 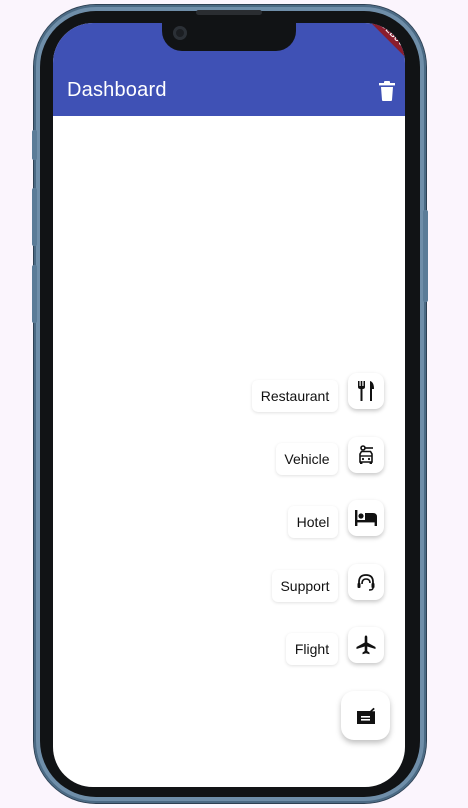 What do you see at coordinates (34, 294) in the screenshot?
I see `volume-down-button` at bounding box center [34, 294].